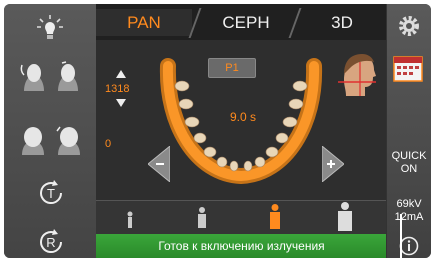 The image size is (435, 262). I want to click on arrow-up-icon, so click(121, 74).